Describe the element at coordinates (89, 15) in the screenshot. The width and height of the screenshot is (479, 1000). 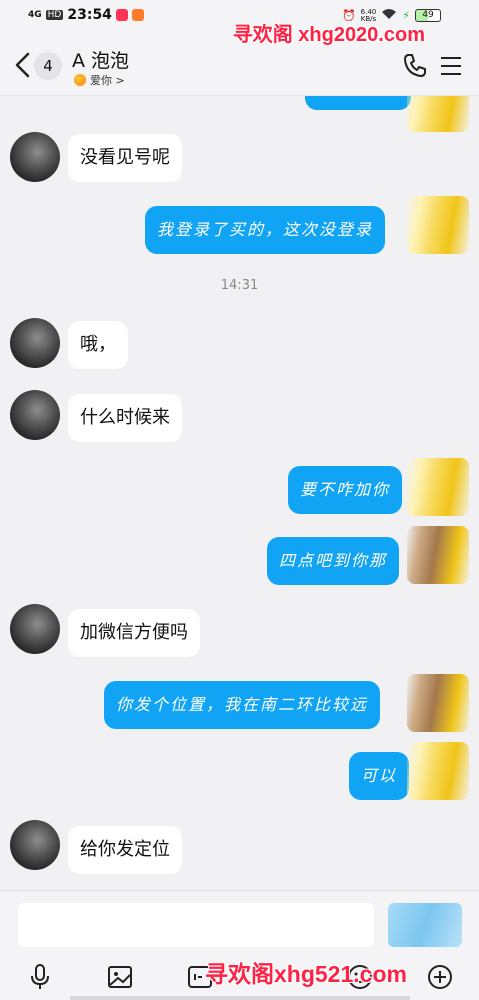
I see `status-time: 23:54` at that location.